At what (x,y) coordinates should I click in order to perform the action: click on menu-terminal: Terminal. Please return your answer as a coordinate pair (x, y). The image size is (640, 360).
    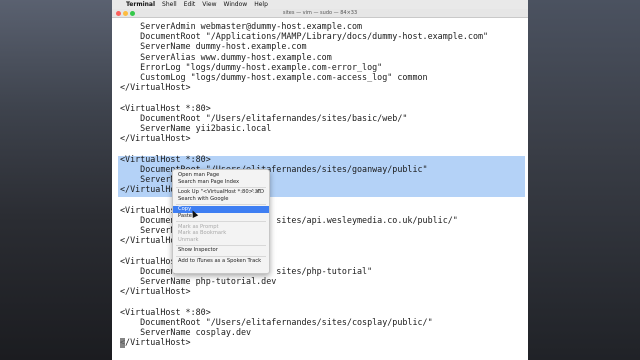
    Looking at the image, I should click on (140, 4).